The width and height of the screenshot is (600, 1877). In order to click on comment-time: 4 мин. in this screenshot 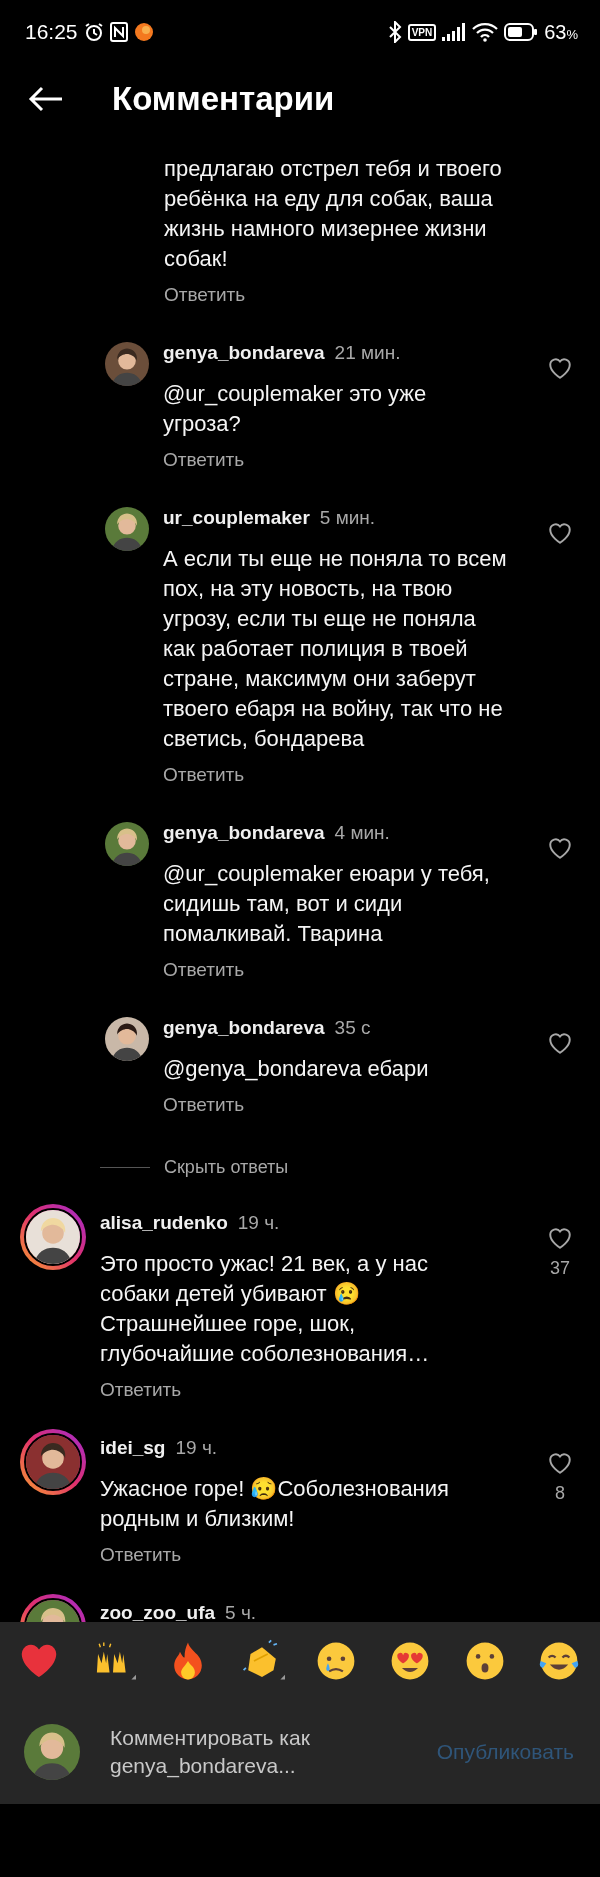, I will do `click(362, 833)`.